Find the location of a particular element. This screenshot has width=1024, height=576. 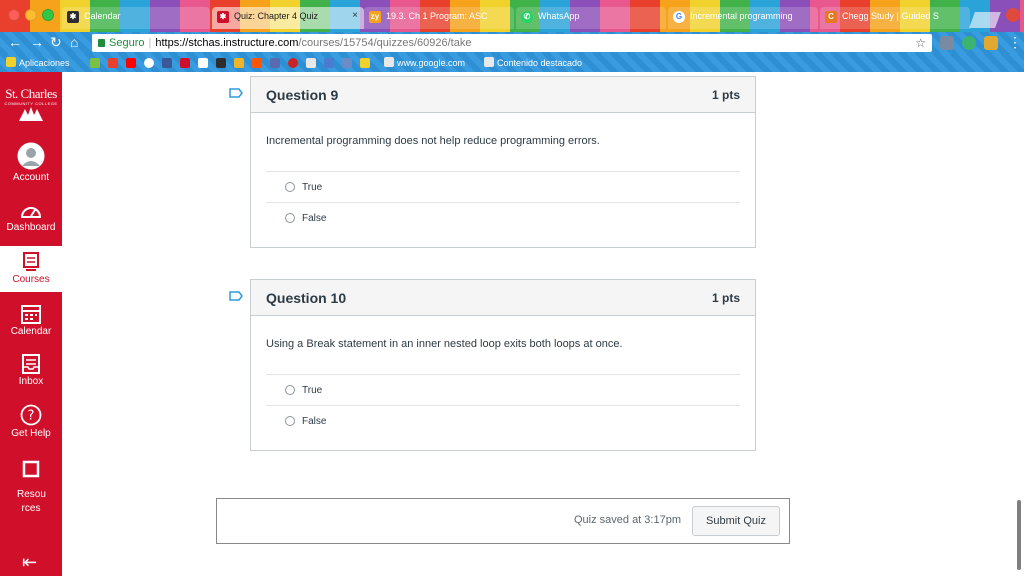

nav-item-resources: Resou rces is located at coordinates (31, 488).